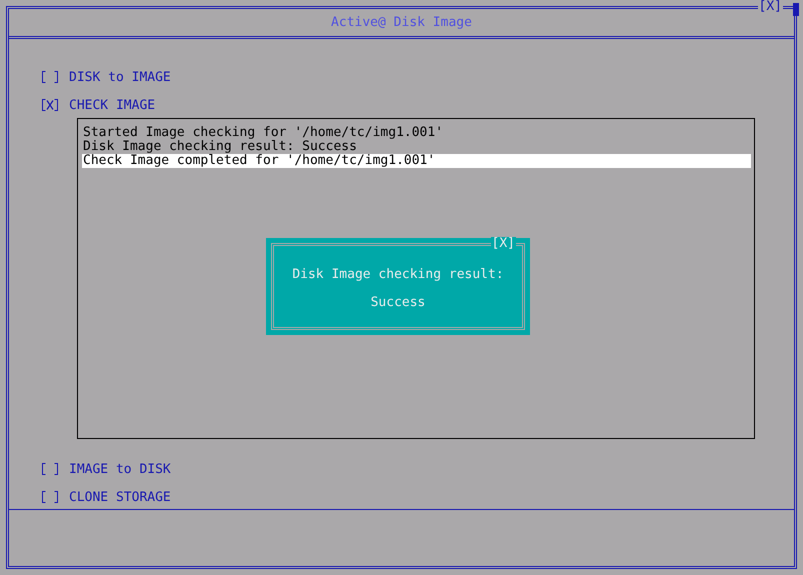  Describe the element at coordinates (398, 275) in the screenshot. I see `dialog-message: Disk Image checking result:` at that location.